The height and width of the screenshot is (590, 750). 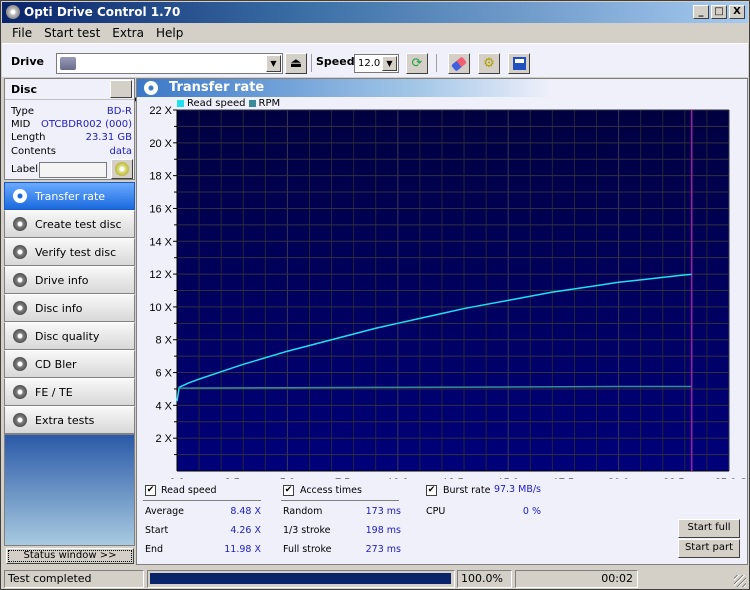 What do you see at coordinates (69, 280) in the screenshot?
I see `nav-drive-info: Drive info` at bounding box center [69, 280].